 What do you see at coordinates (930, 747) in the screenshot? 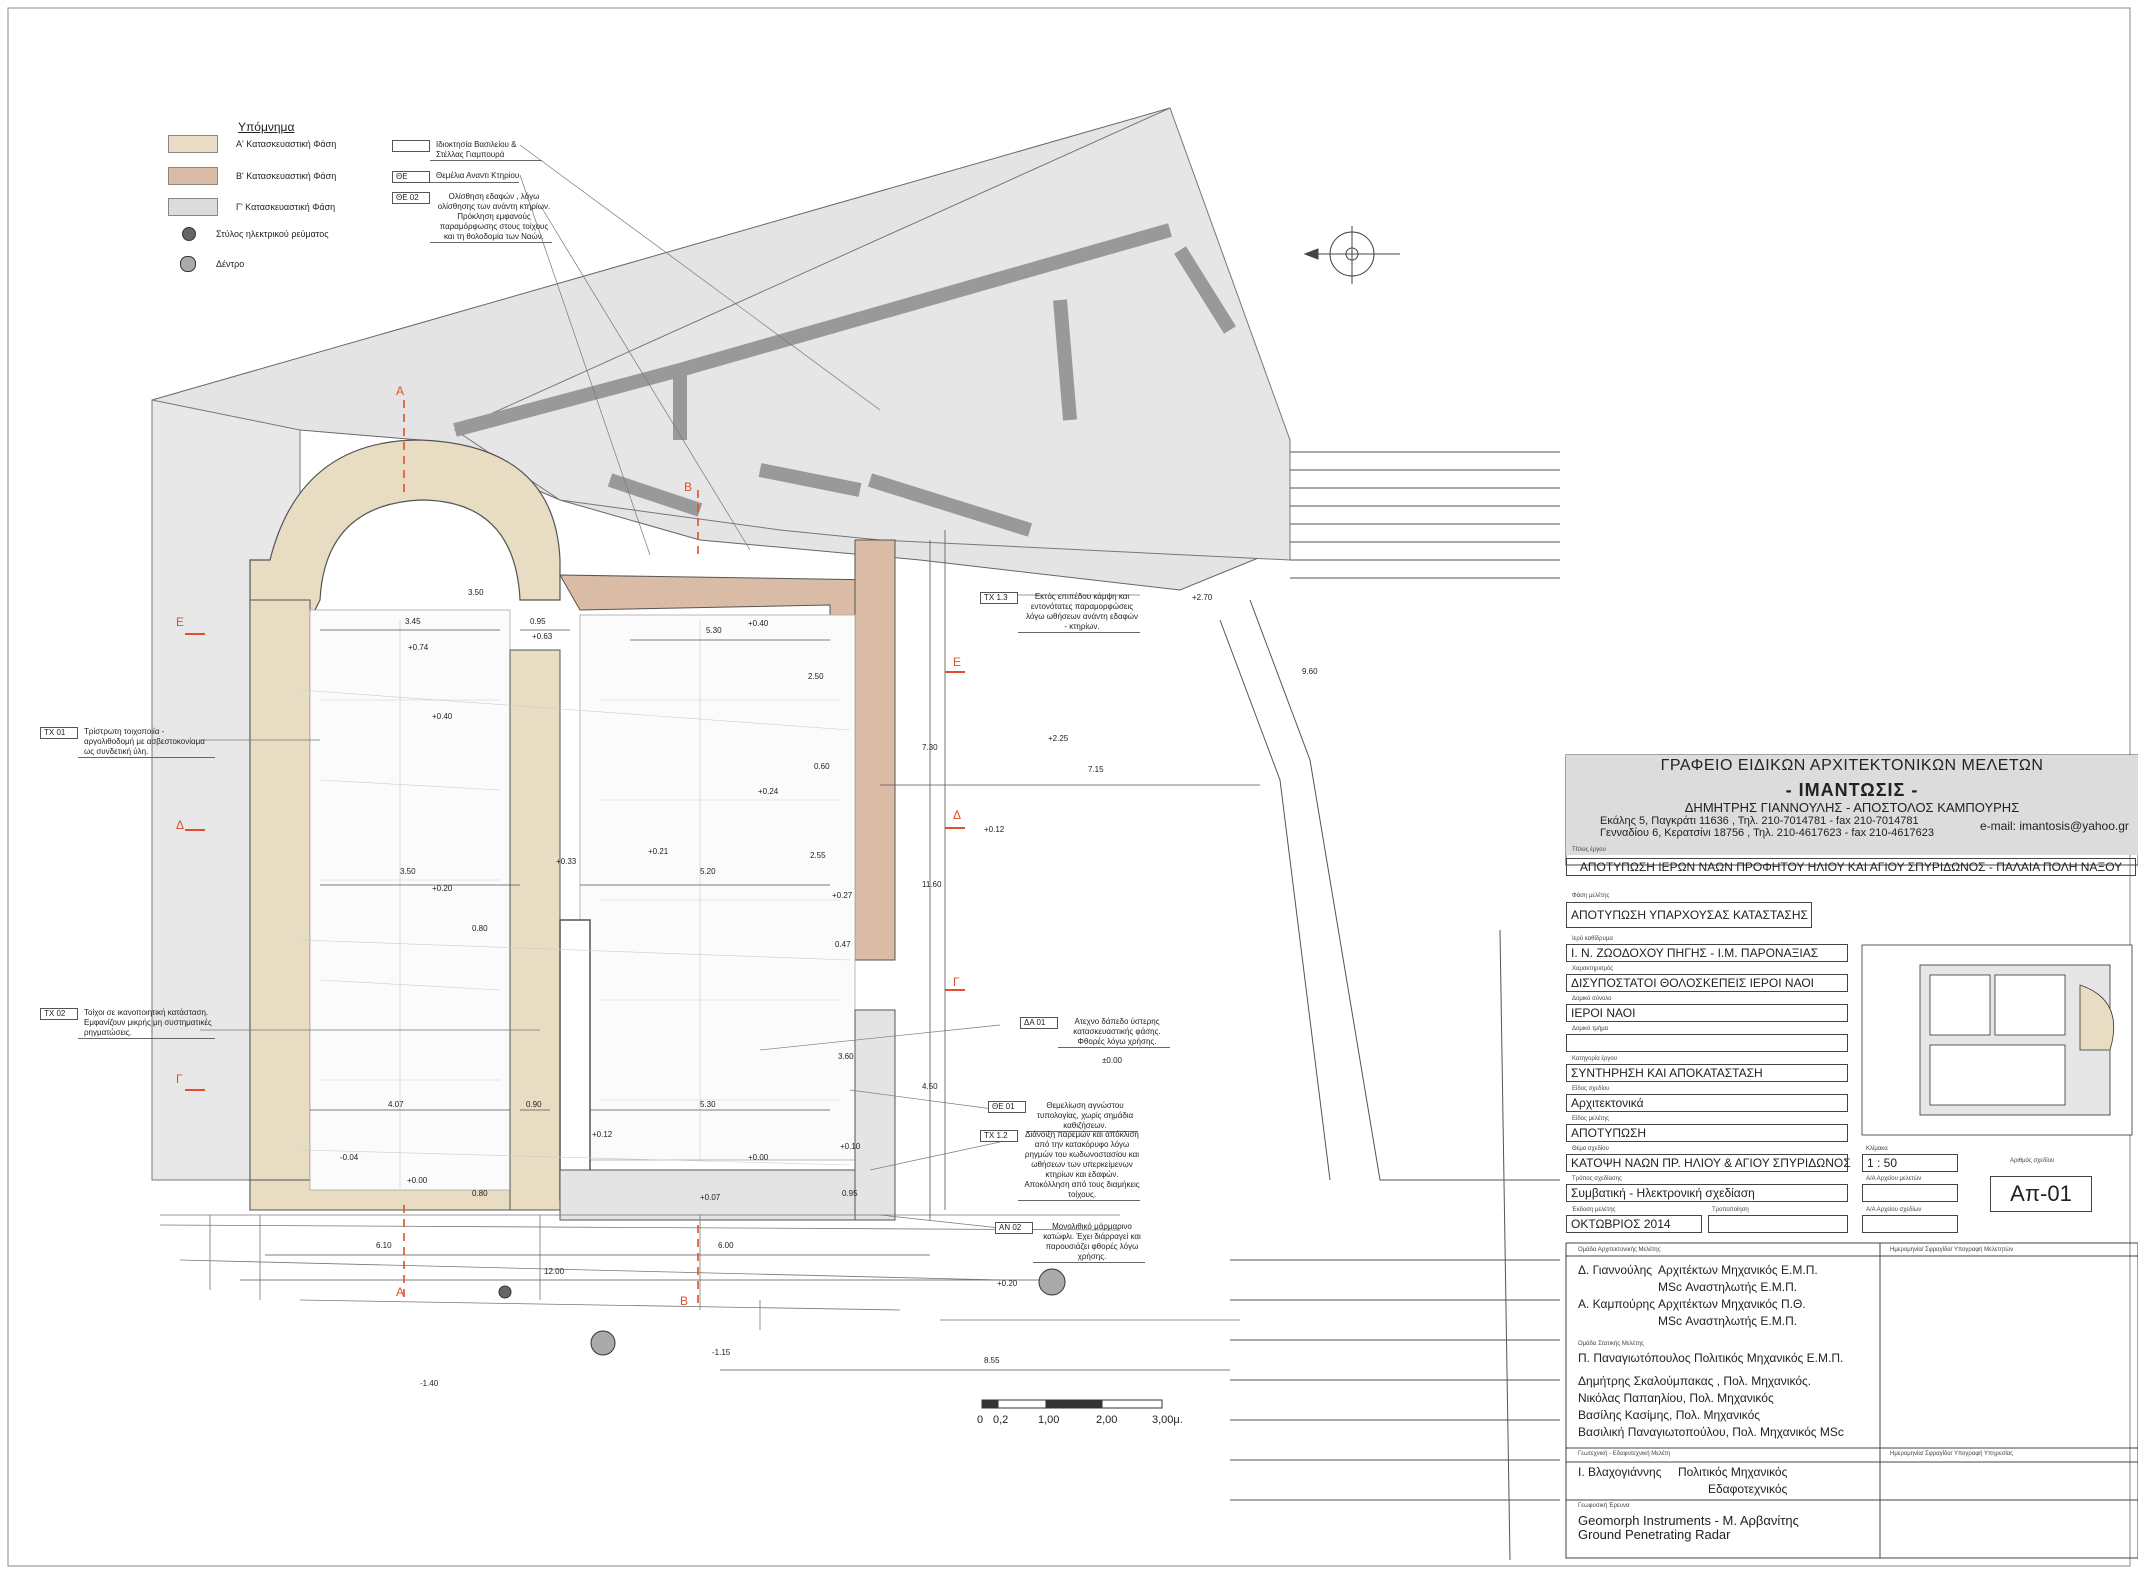
I see `dimension-label: 7.30` at bounding box center [930, 747].